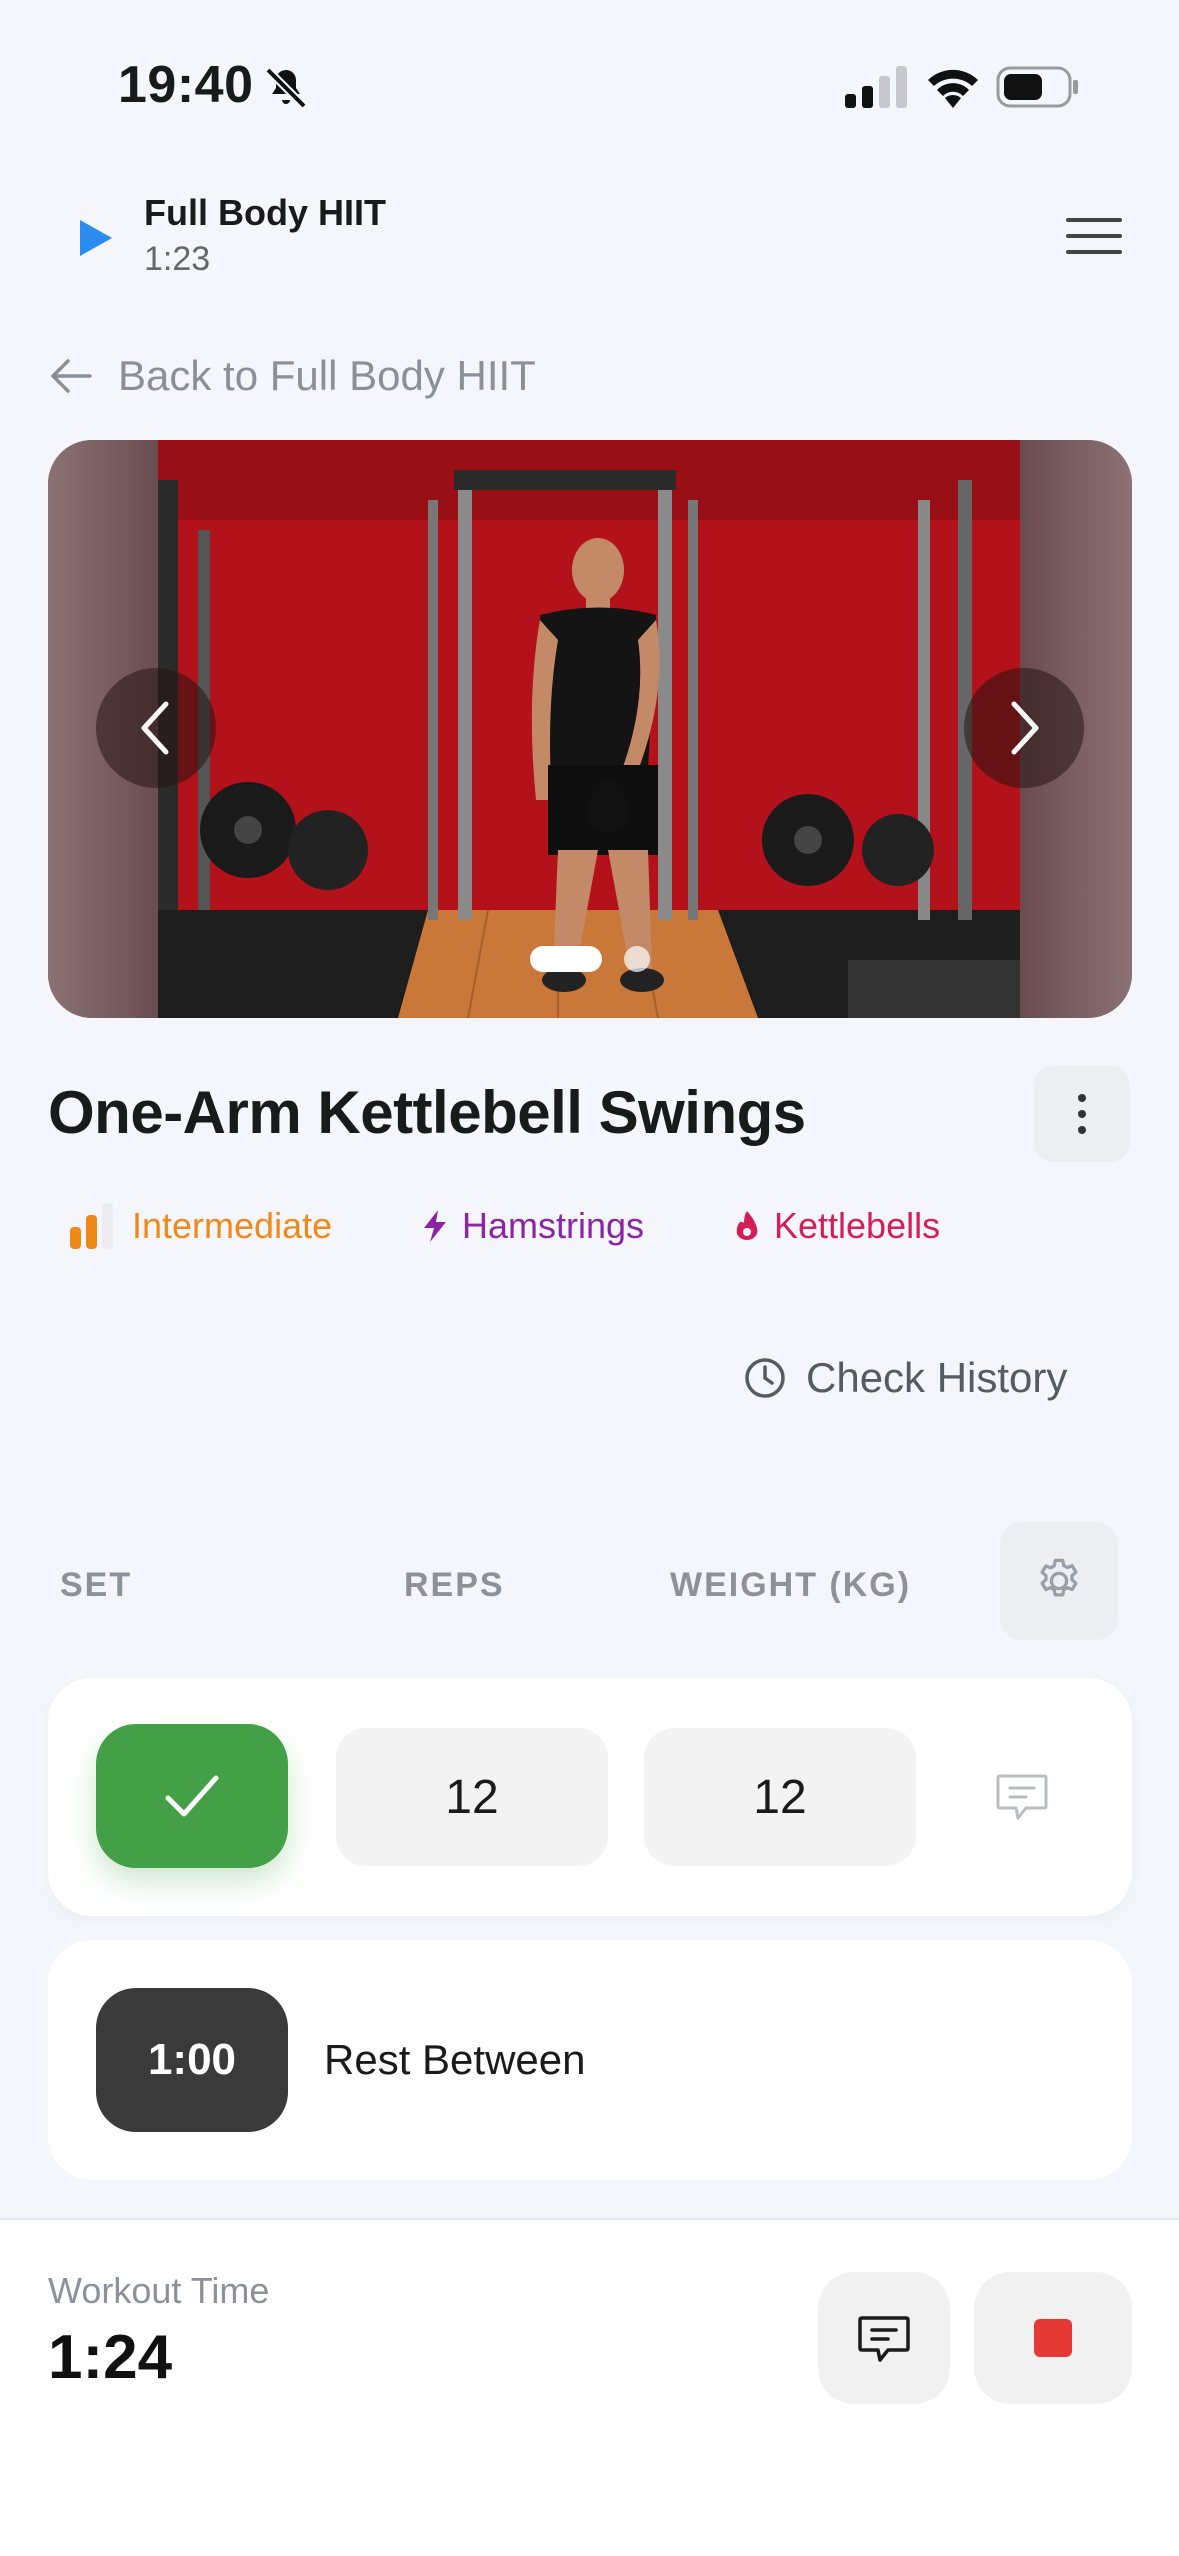 This screenshot has width=1179, height=2556. What do you see at coordinates (265, 212) in the screenshot?
I see `workout-title: Full Body HIIT` at bounding box center [265, 212].